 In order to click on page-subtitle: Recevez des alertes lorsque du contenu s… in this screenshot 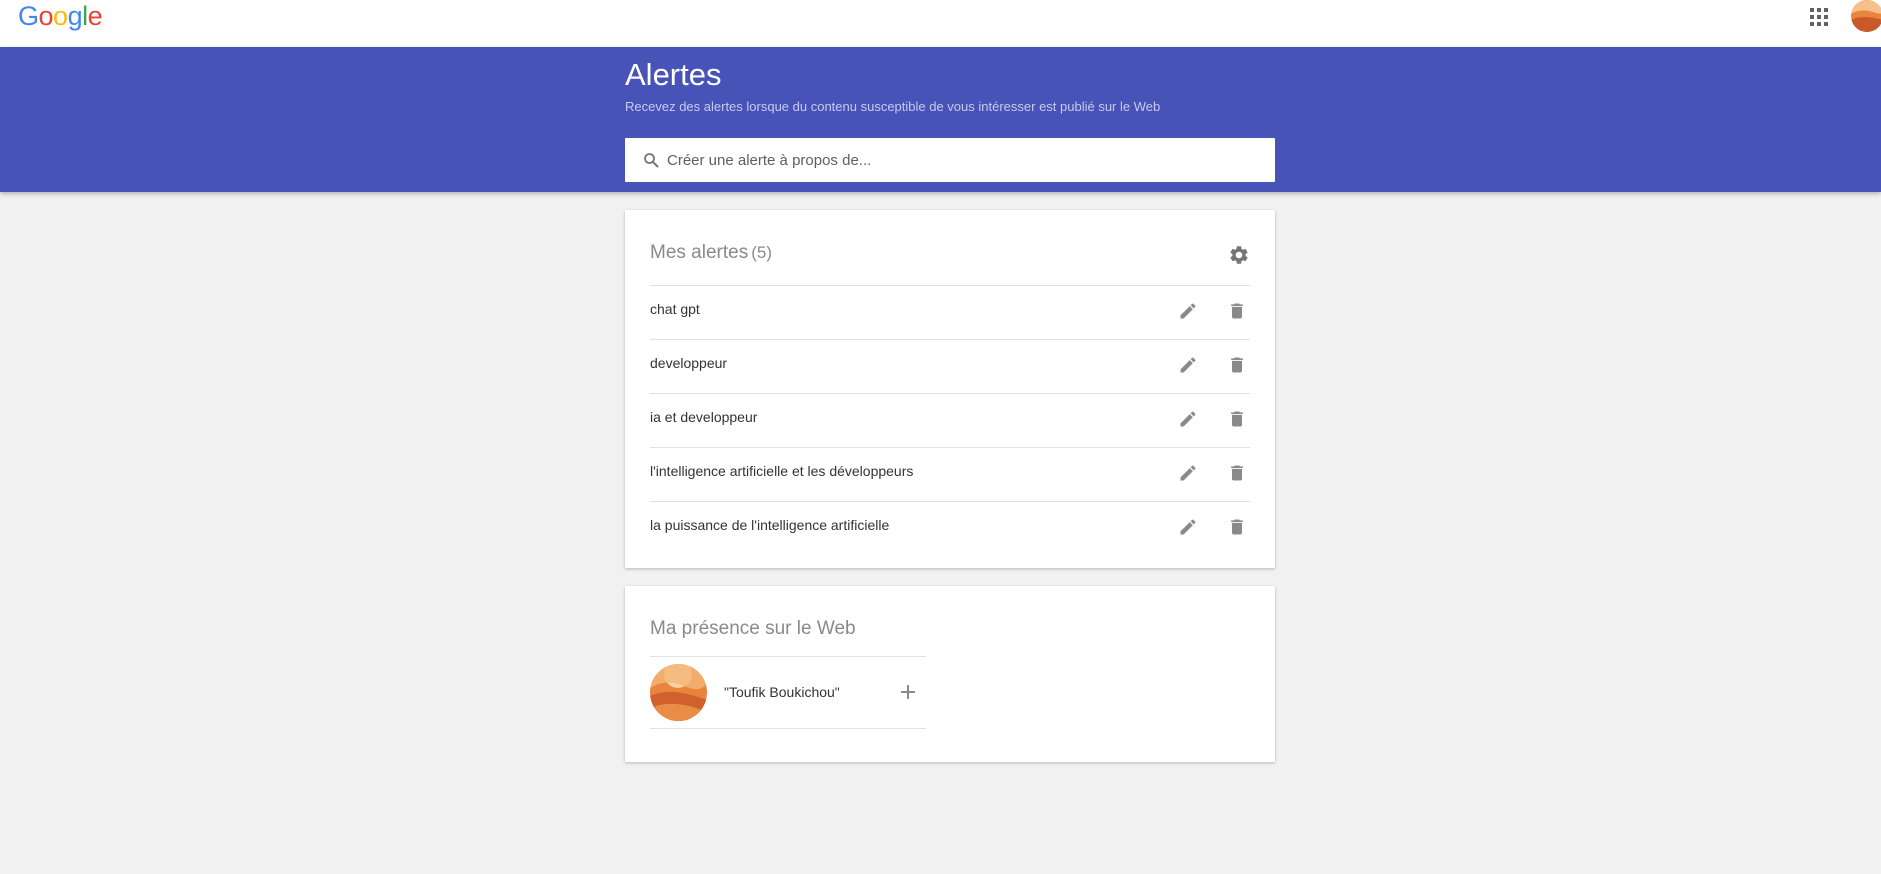, I will do `click(893, 106)`.